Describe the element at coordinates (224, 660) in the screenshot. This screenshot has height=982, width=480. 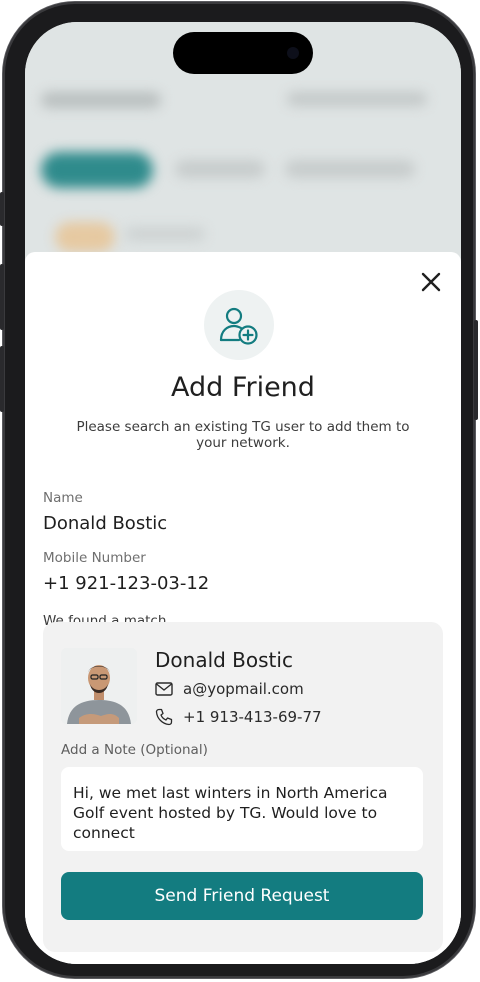
I see `match-name: Donald Bostic` at that location.